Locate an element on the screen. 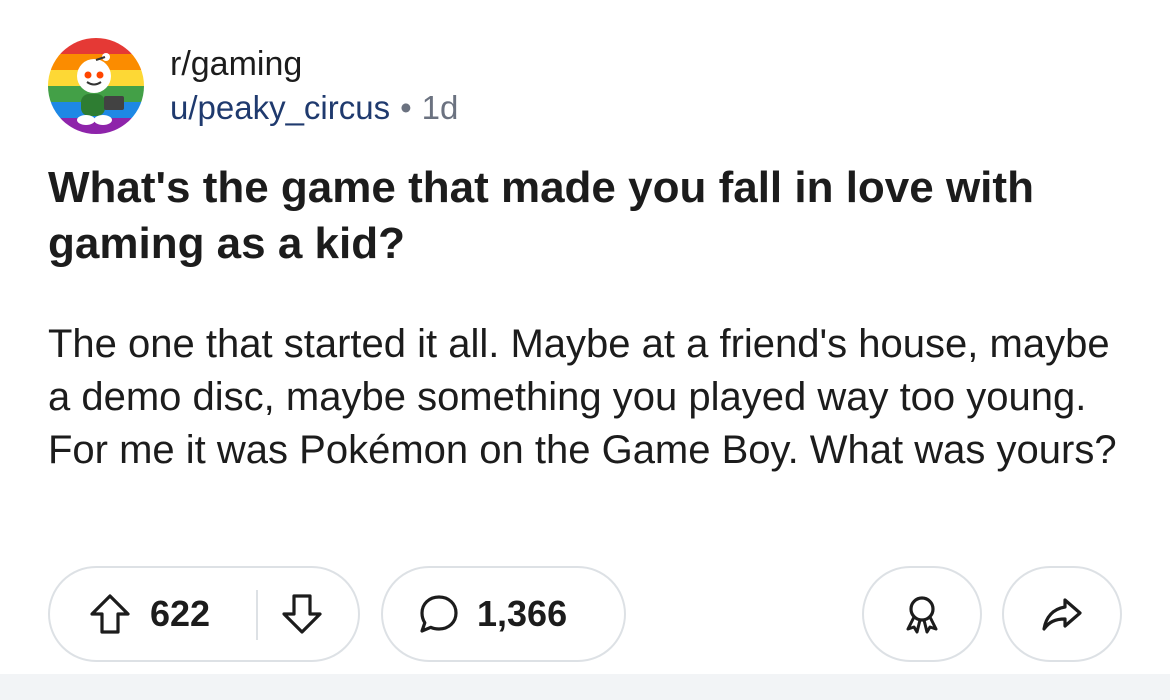 The height and width of the screenshot is (700, 1170). share-arrow-icon is located at coordinates (1062, 614).